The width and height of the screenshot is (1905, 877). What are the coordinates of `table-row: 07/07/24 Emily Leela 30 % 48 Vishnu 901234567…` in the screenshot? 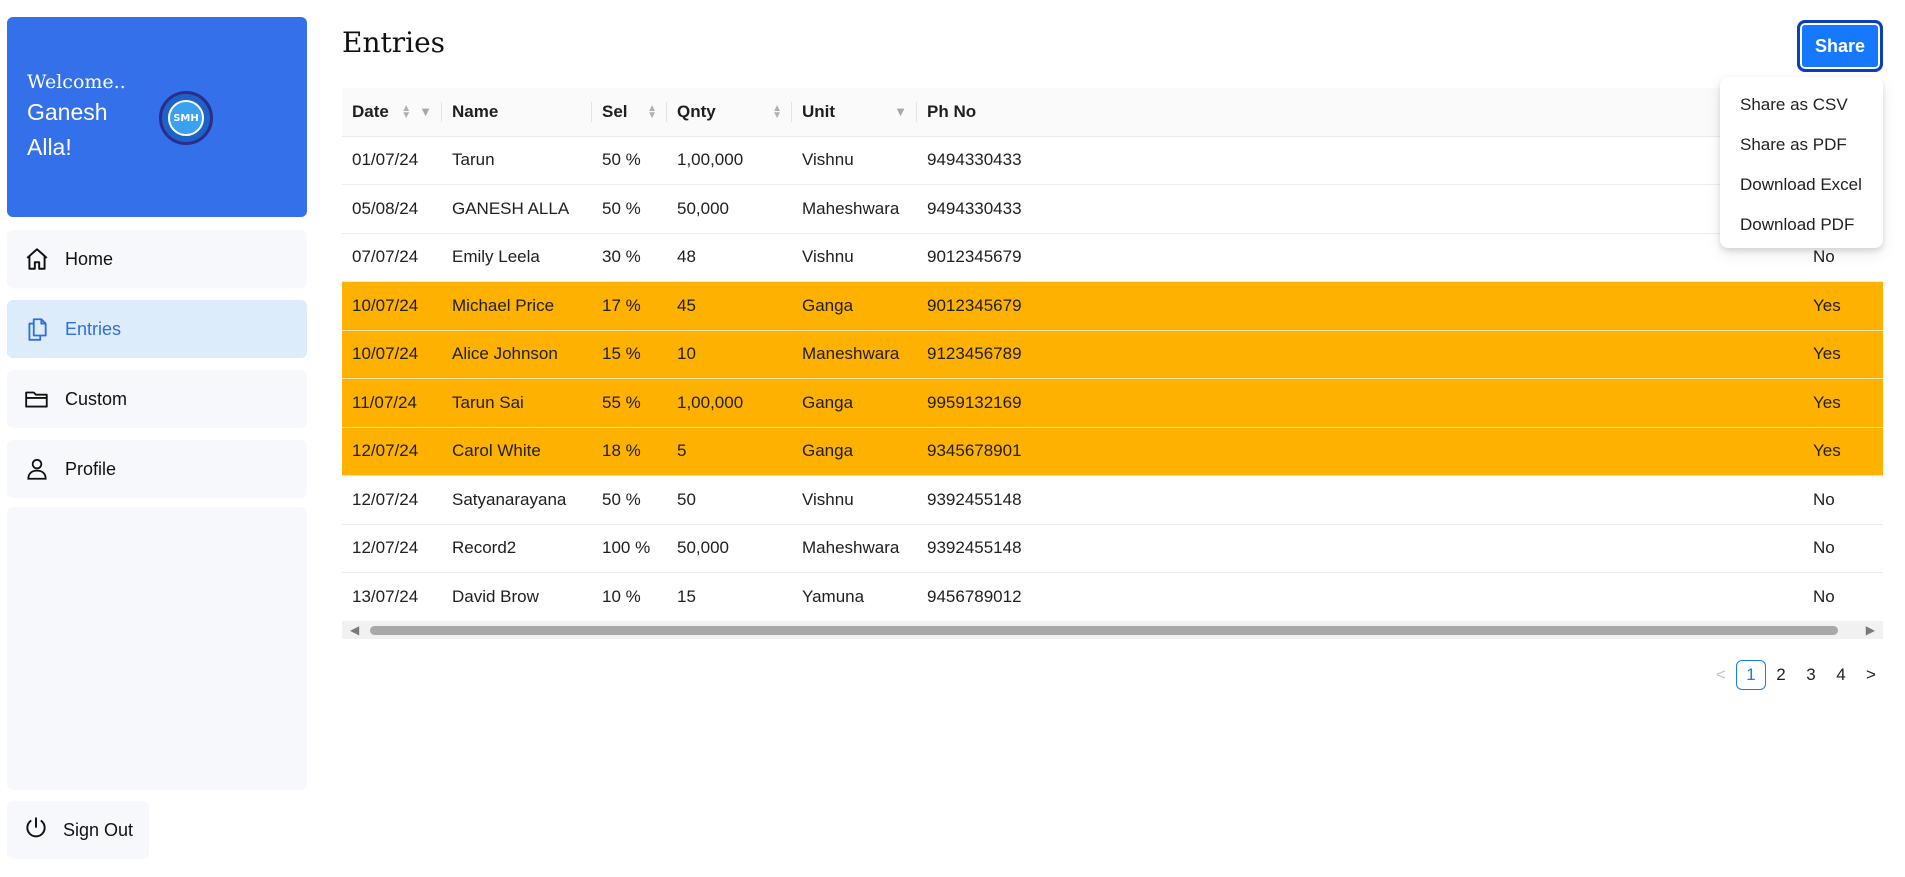 It's located at (1112, 257).